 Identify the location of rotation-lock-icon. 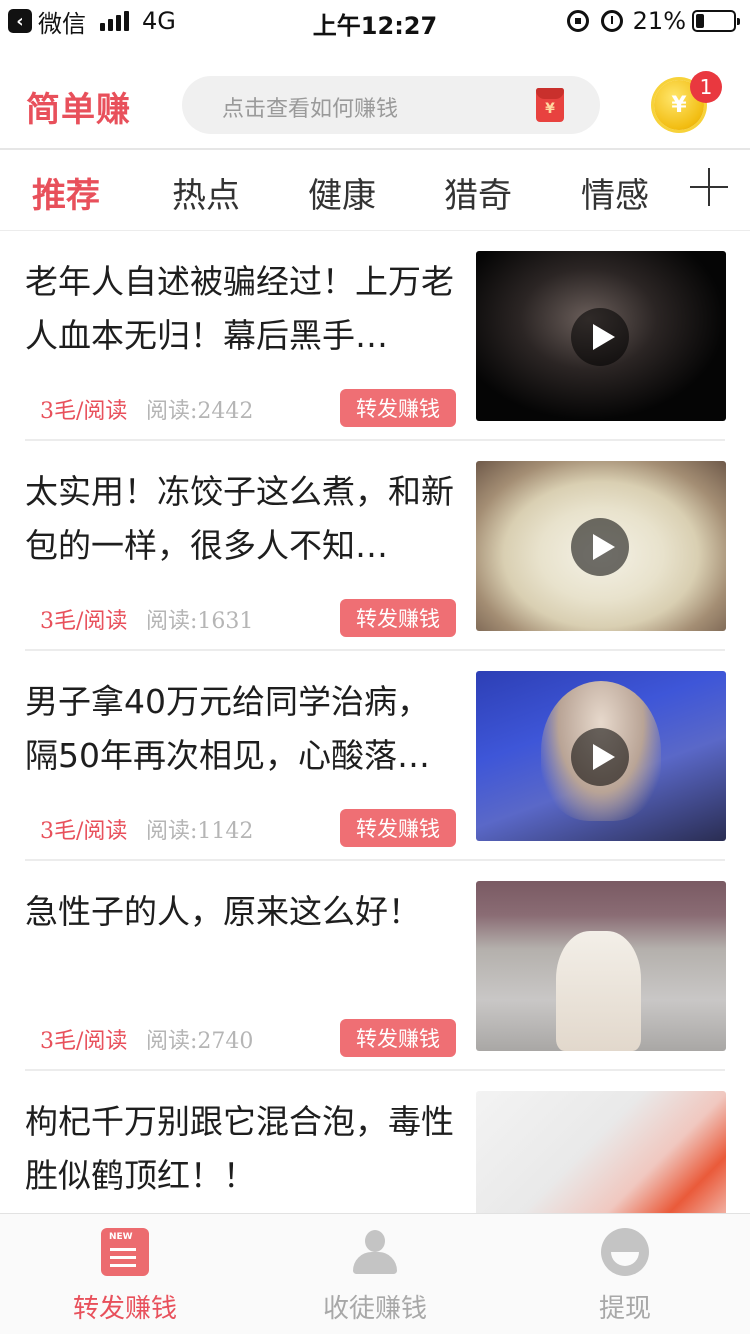
(577, 21).